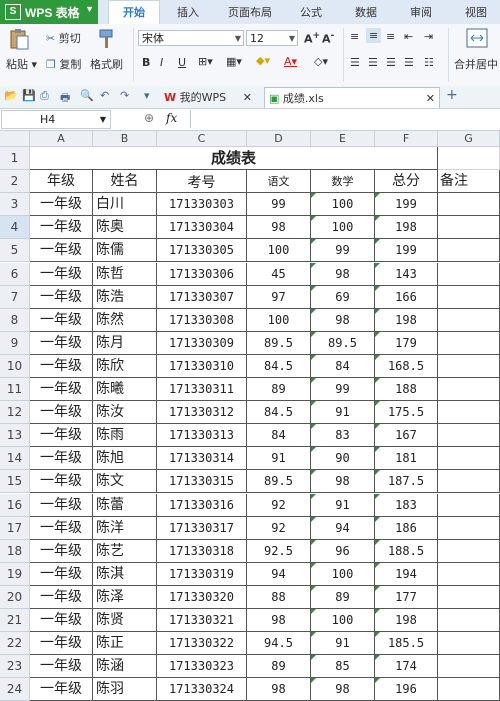 This screenshot has width=500, height=701. What do you see at coordinates (343, 413) in the screenshot?
I see `table-cell: 91` at bounding box center [343, 413].